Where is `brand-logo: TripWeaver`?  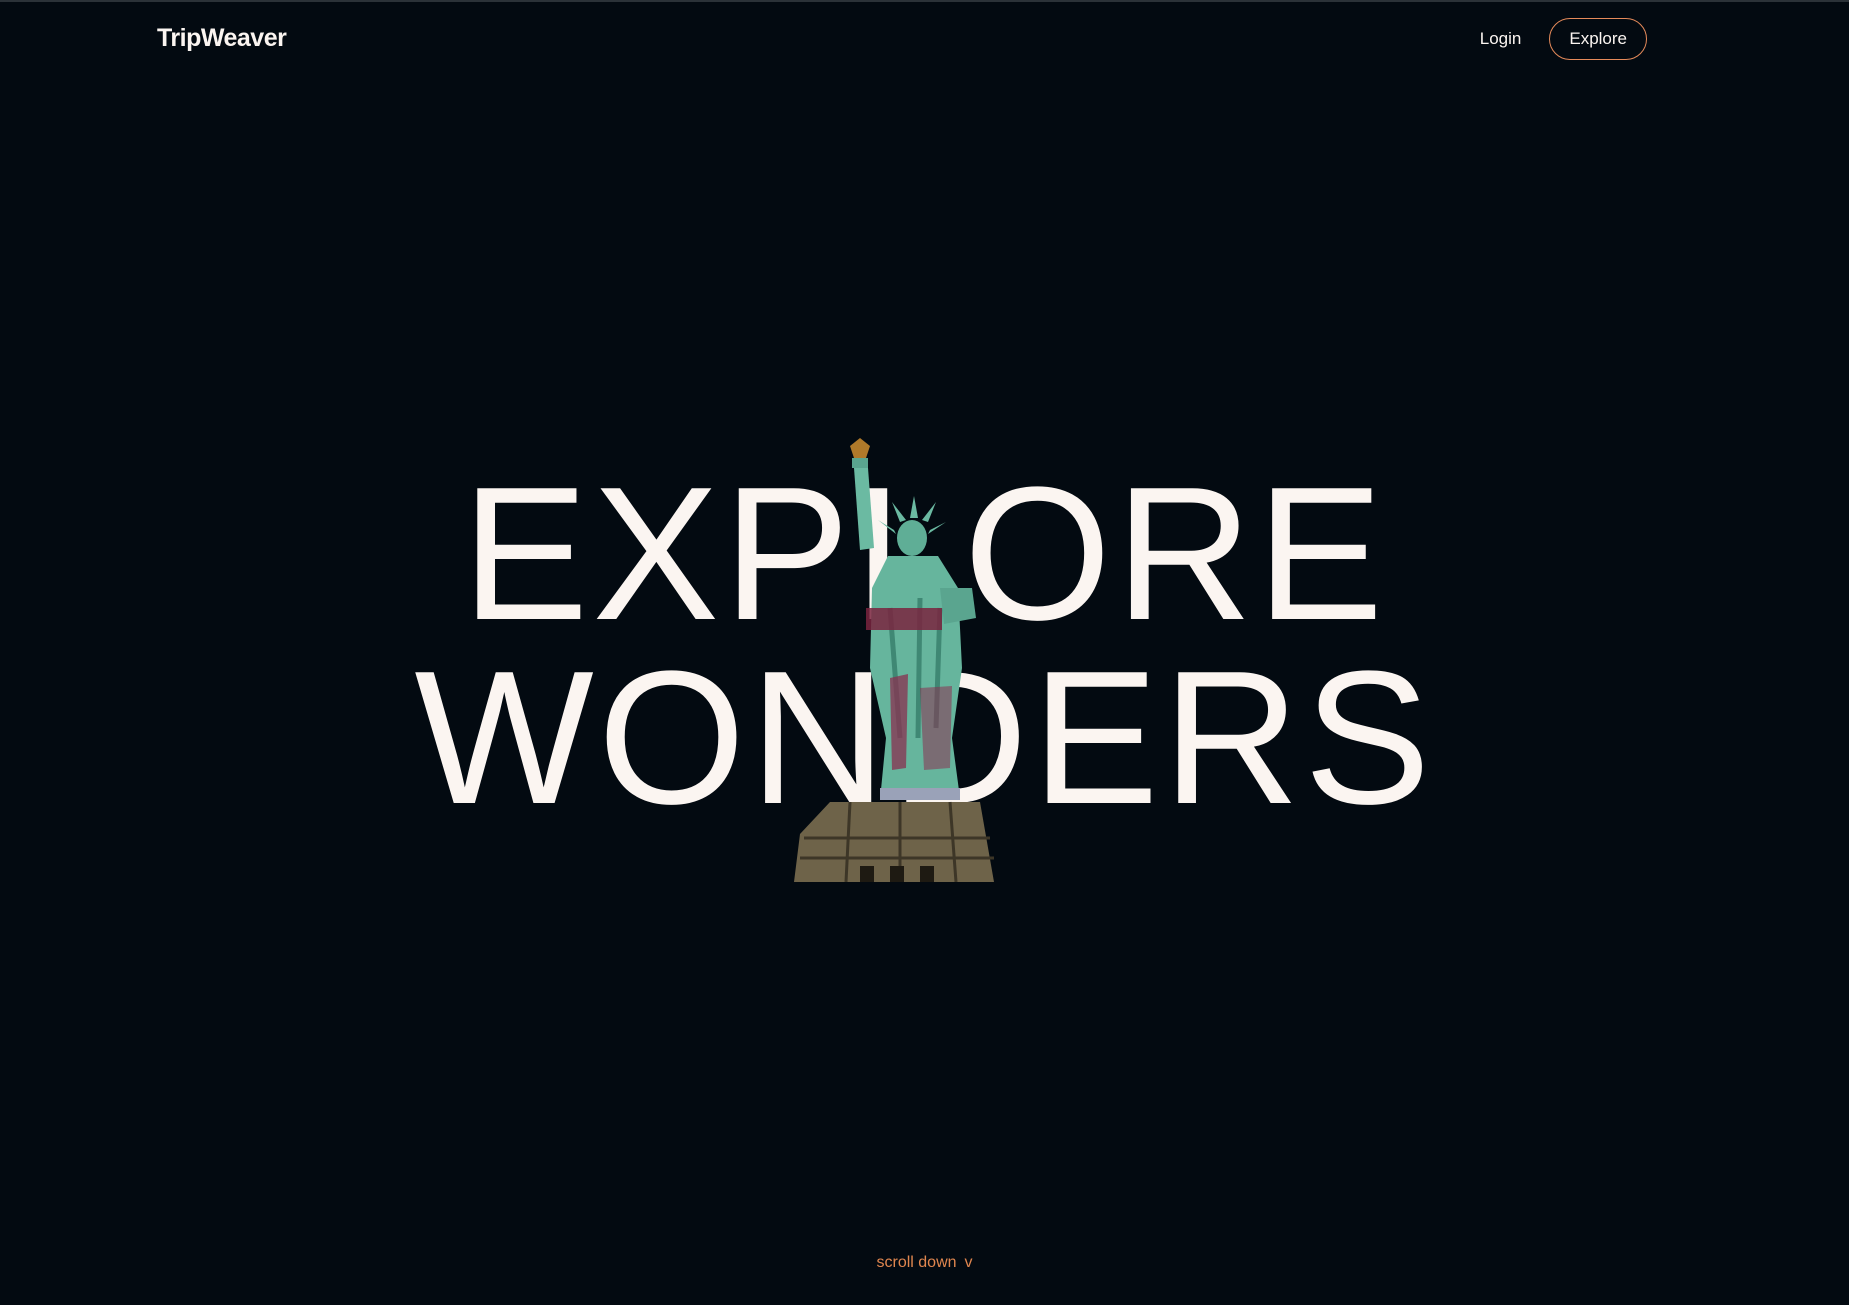
brand-logo: TripWeaver is located at coordinates (222, 38).